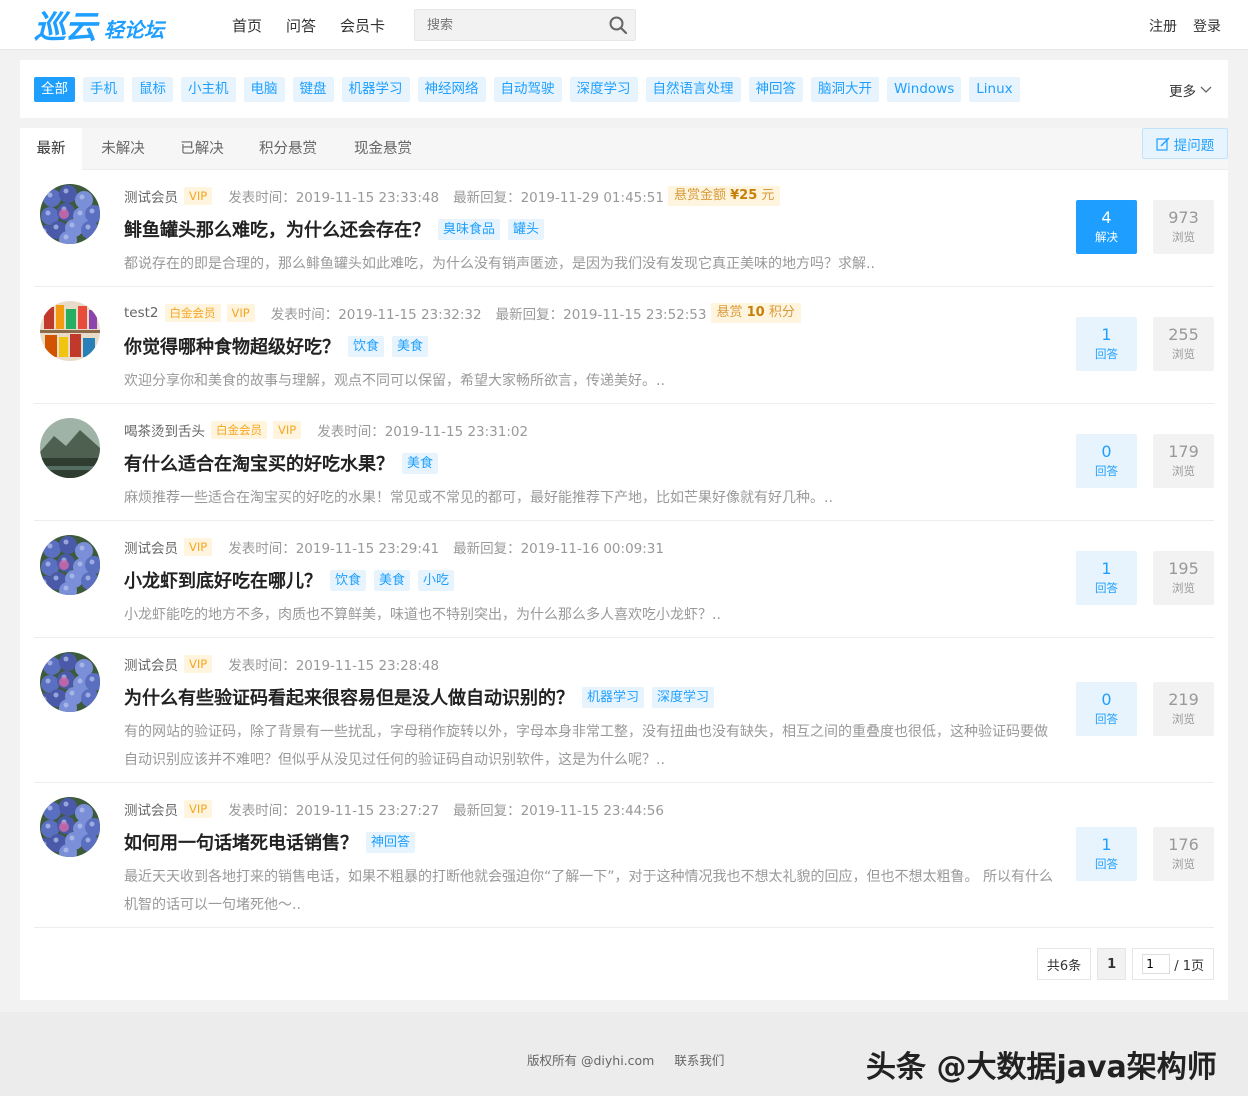  I want to click on answer-count-number: 1, so click(1106, 568).